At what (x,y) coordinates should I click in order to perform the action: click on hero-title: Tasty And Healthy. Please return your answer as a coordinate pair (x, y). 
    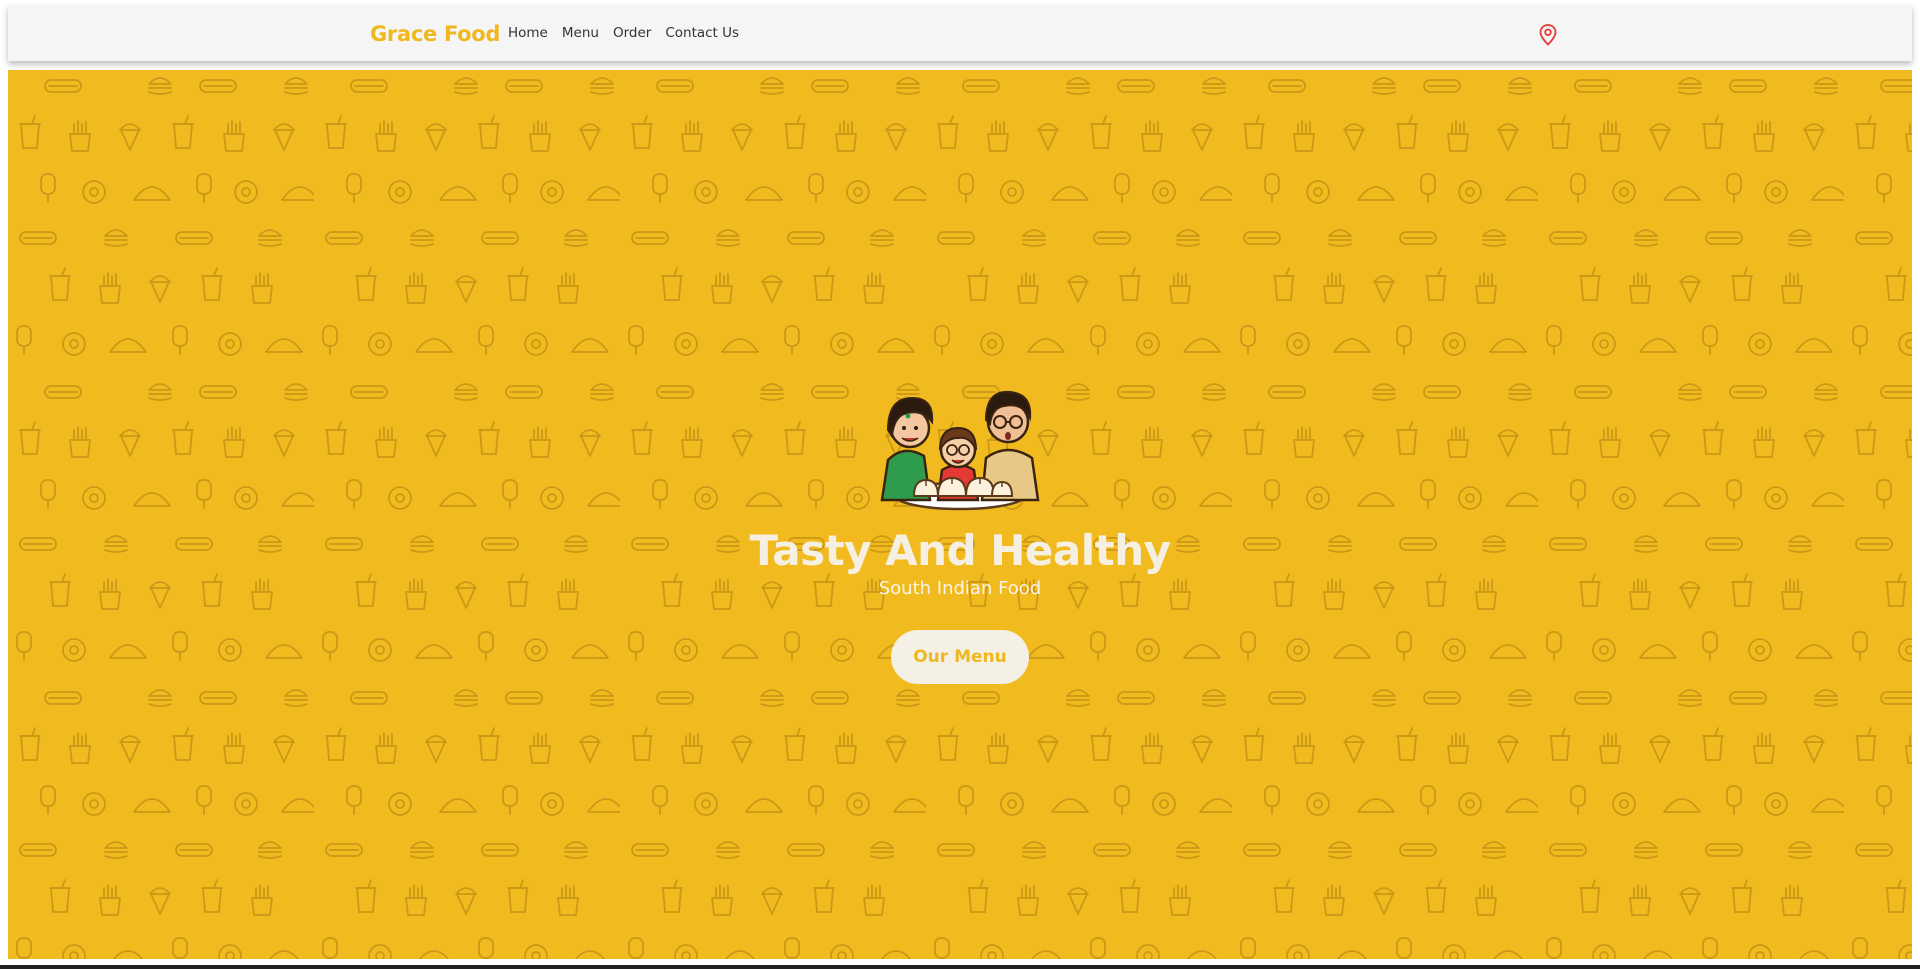
    Looking at the image, I should click on (960, 550).